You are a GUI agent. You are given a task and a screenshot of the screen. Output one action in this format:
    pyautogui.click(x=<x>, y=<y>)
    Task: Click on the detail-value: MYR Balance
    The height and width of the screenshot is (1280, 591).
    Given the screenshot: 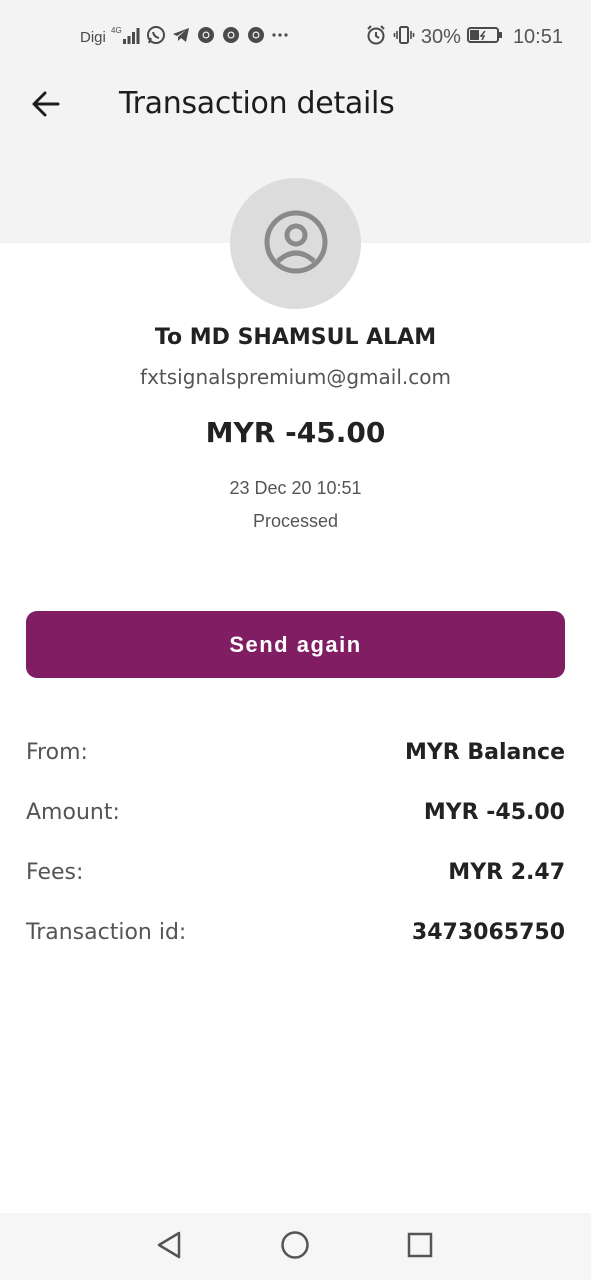 What is the action you would take?
    pyautogui.click(x=484, y=752)
    